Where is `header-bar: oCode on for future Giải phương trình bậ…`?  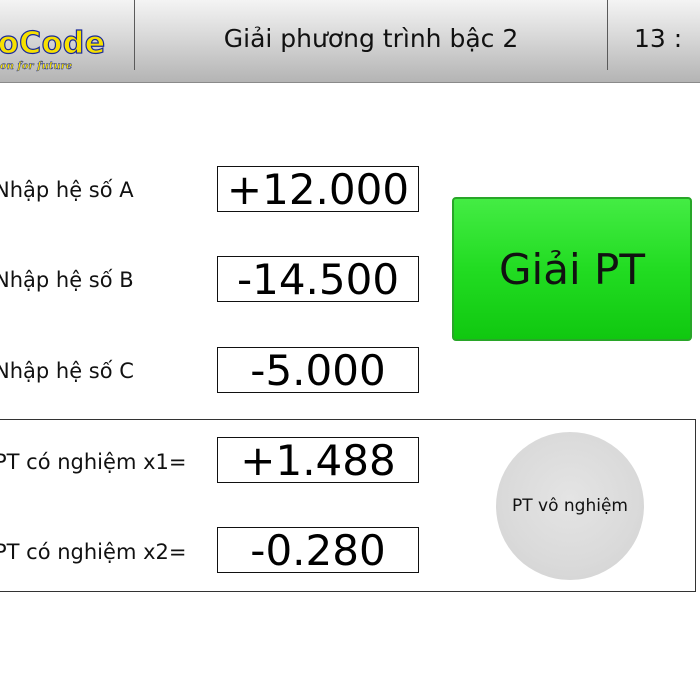 header-bar: oCode on for future Giải phương trình bậ… is located at coordinates (350, 41).